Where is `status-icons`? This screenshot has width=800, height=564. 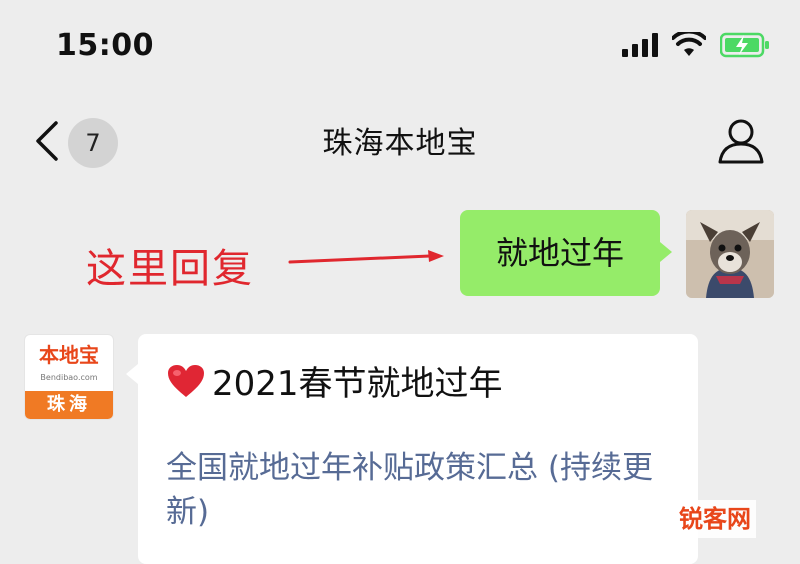 status-icons is located at coordinates (696, 45).